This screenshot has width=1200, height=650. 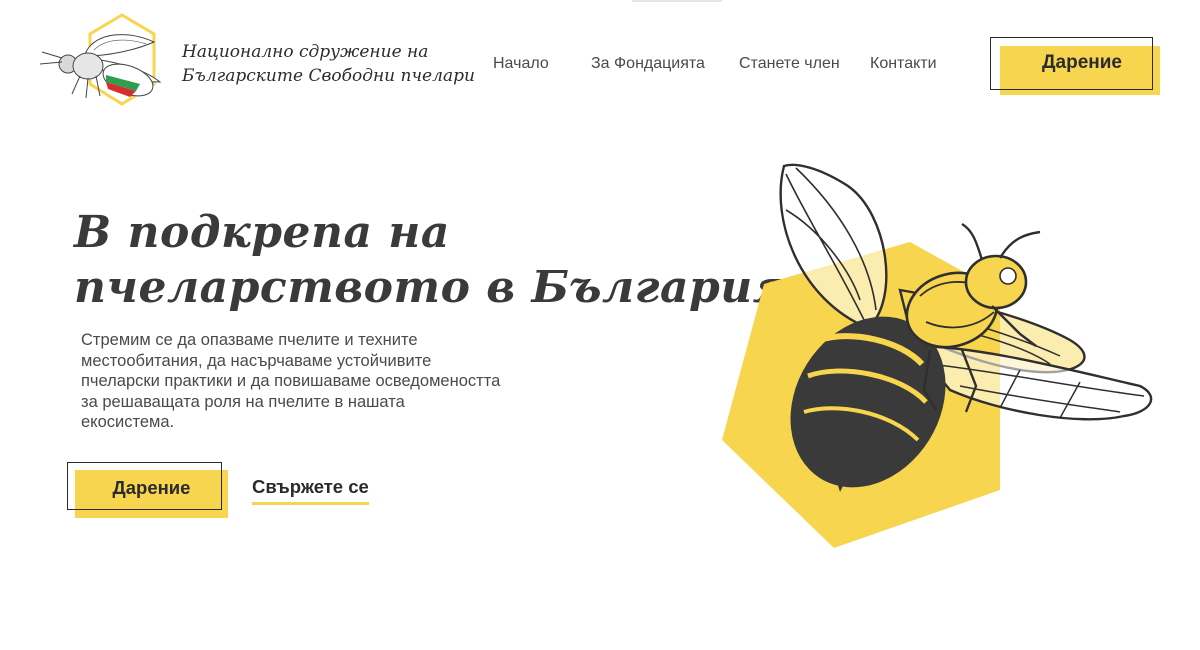 I want to click on top-divider, so click(x=677, y=1).